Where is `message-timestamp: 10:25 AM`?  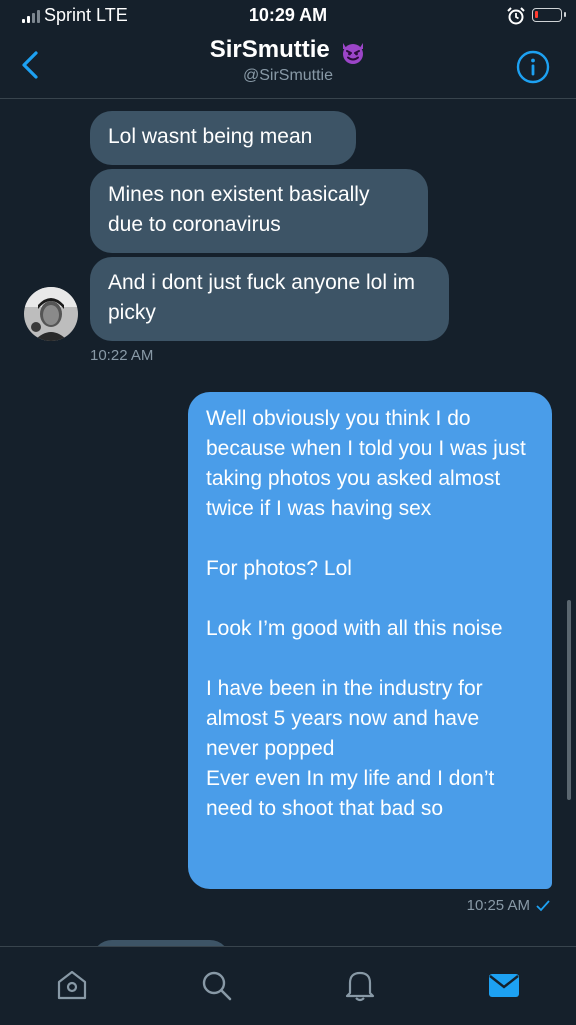
message-timestamp: 10:25 AM is located at coordinates (498, 905).